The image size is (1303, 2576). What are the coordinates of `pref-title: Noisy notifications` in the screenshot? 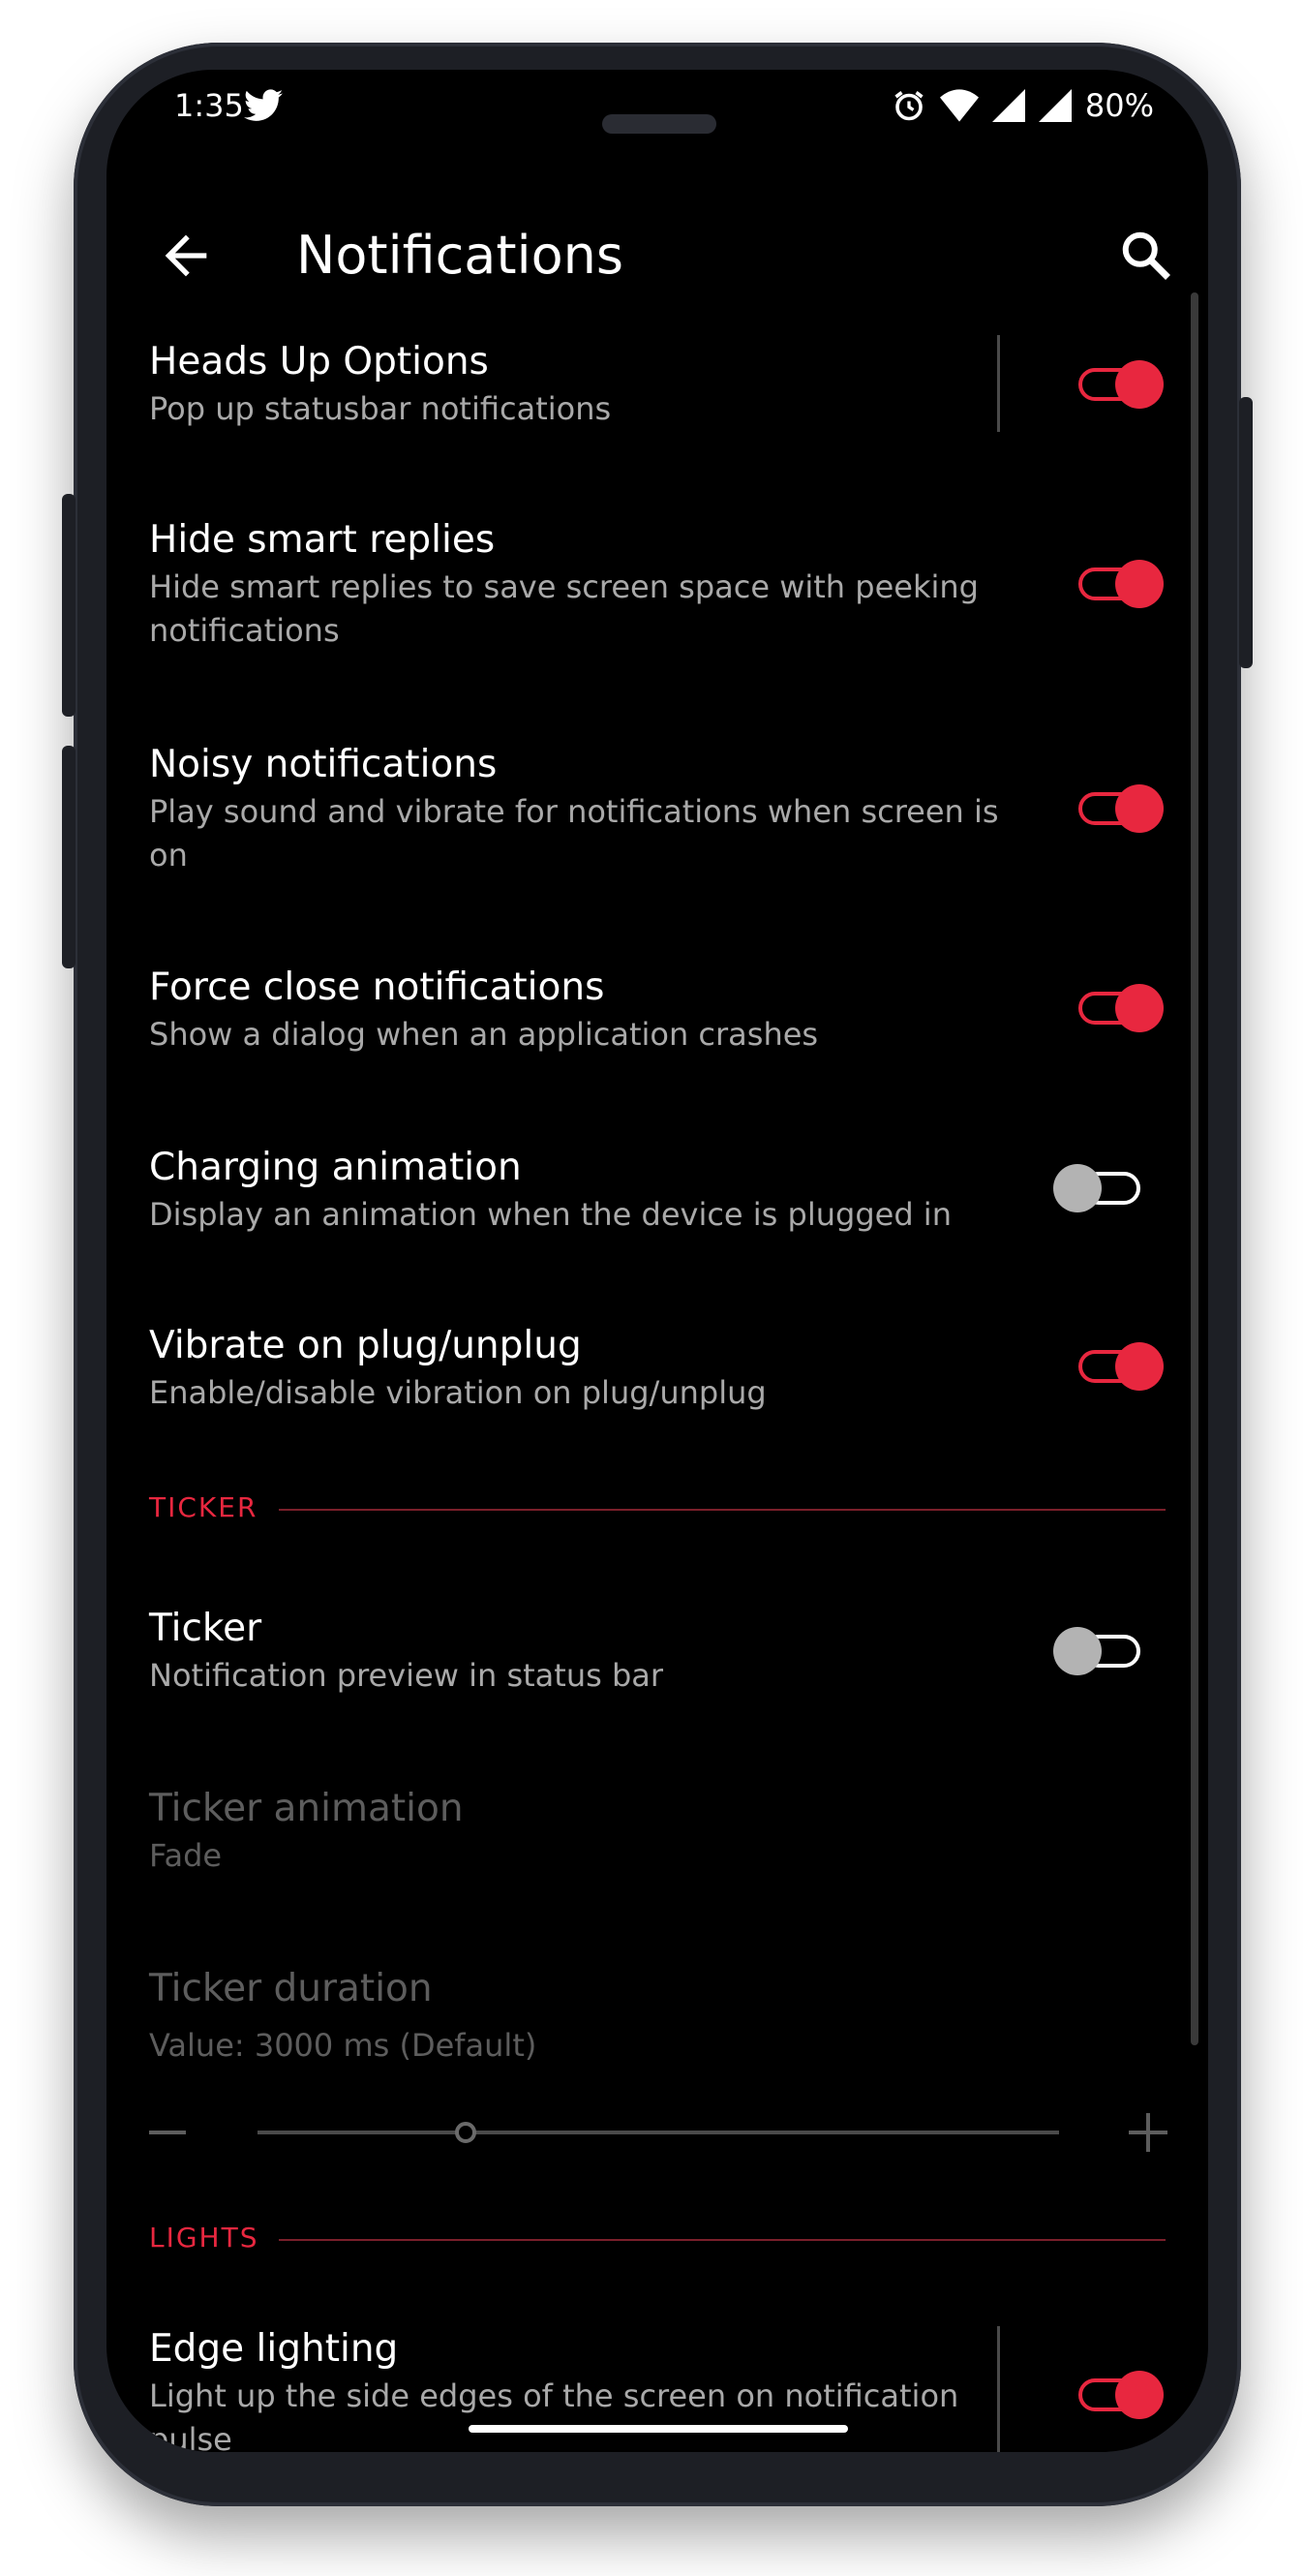 It's located at (323, 764).